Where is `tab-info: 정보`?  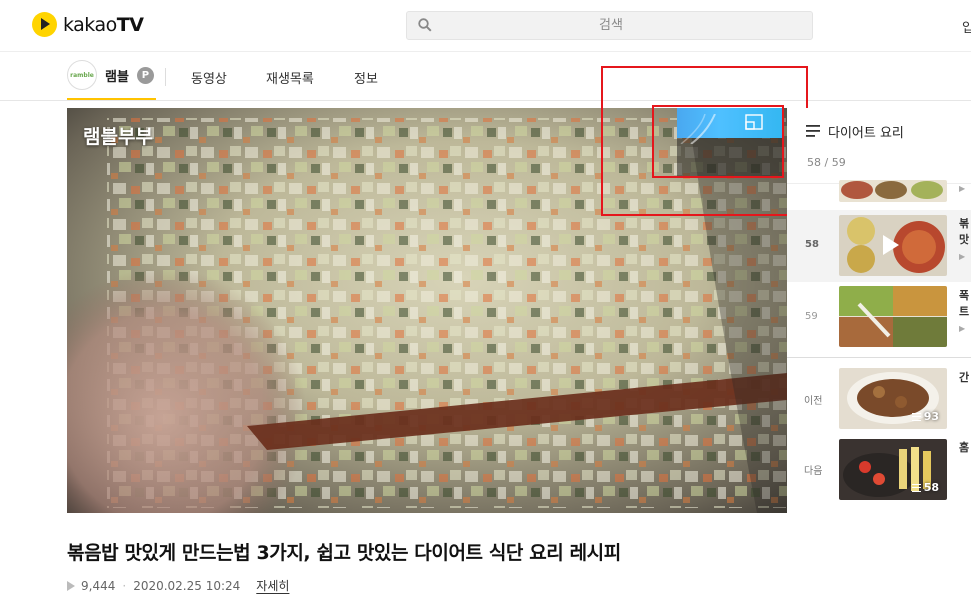
tab-info: 정보 is located at coordinates (366, 77).